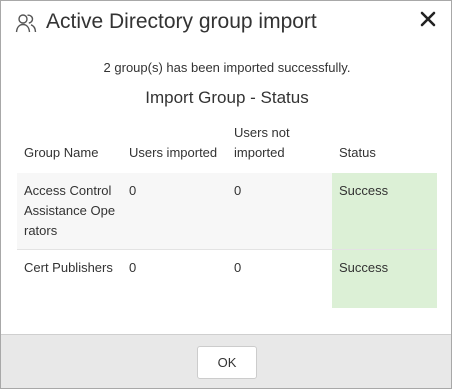  I want to click on column-header-users-not-imported: Users not imported, so click(262, 142).